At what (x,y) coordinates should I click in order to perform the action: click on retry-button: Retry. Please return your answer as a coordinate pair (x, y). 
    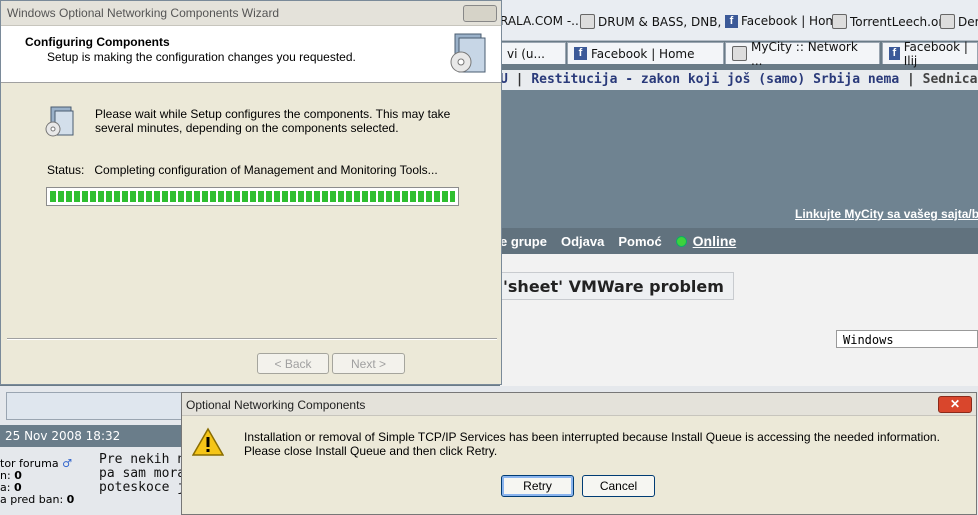
    Looking at the image, I should click on (537, 486).